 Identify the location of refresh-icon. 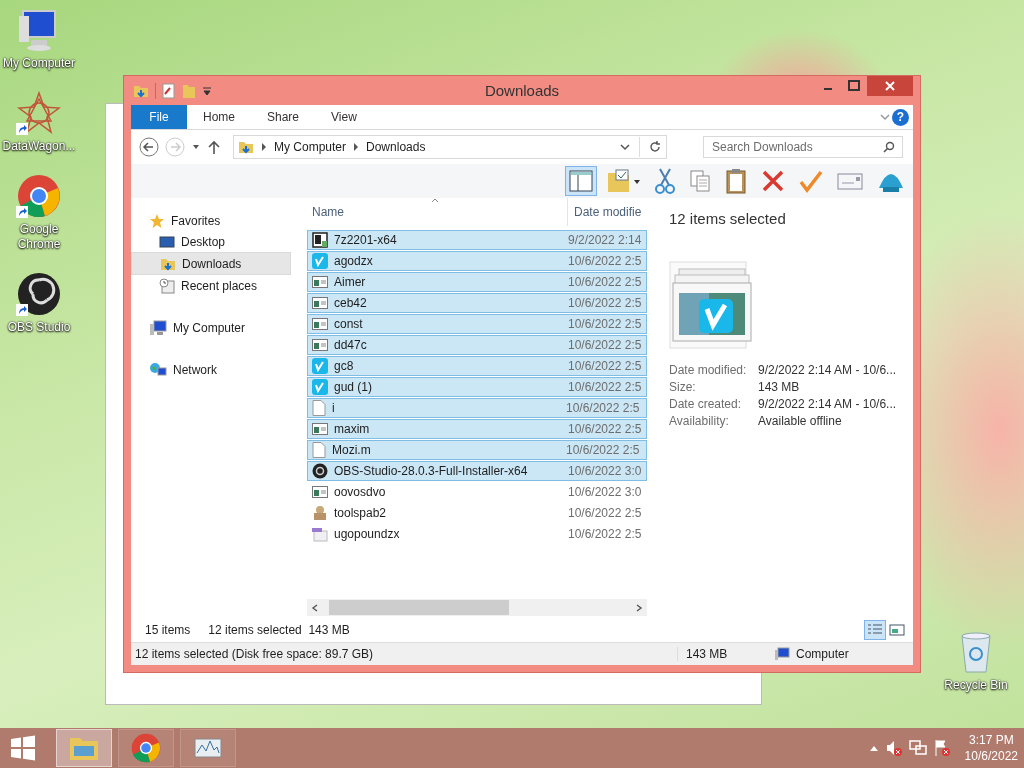
(655, 147).